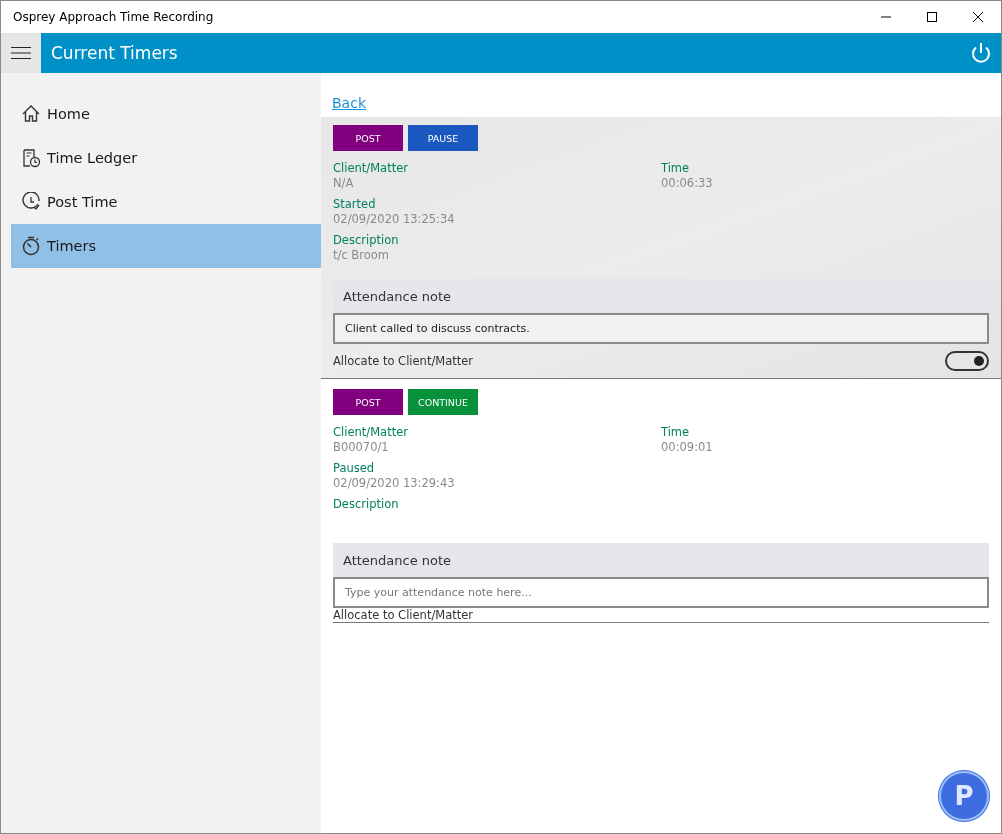  I want to click on home-icon, so click(31, 114).